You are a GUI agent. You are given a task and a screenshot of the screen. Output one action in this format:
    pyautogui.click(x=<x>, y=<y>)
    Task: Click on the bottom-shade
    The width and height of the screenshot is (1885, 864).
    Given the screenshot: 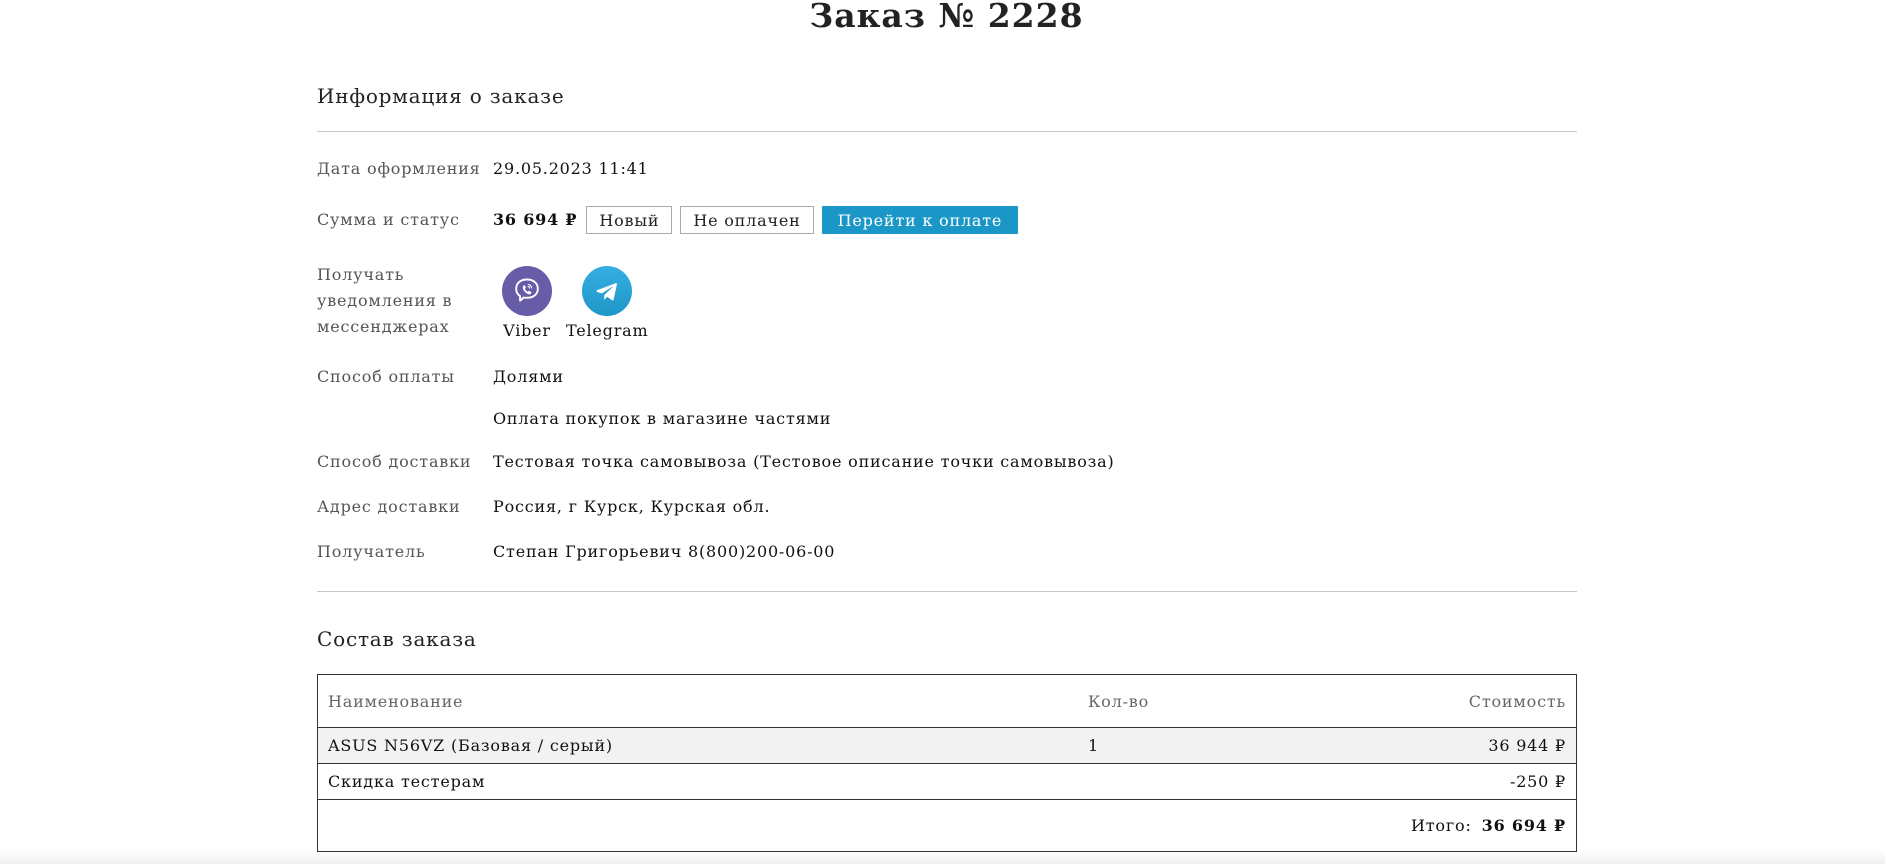 What is the action you would take?
    pyautogui.click(x=942, y=857)
    